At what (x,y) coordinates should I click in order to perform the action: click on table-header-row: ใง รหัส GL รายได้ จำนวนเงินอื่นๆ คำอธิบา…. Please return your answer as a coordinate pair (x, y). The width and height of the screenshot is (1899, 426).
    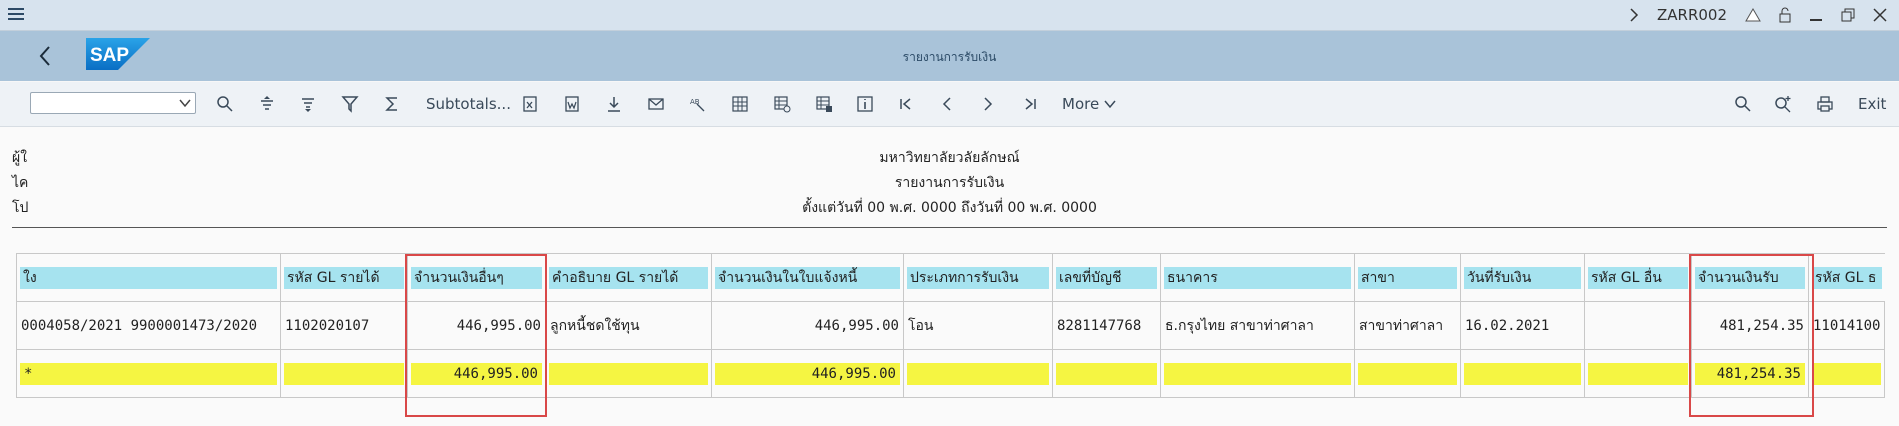
    Looking at the image, I should click on (950, 277).